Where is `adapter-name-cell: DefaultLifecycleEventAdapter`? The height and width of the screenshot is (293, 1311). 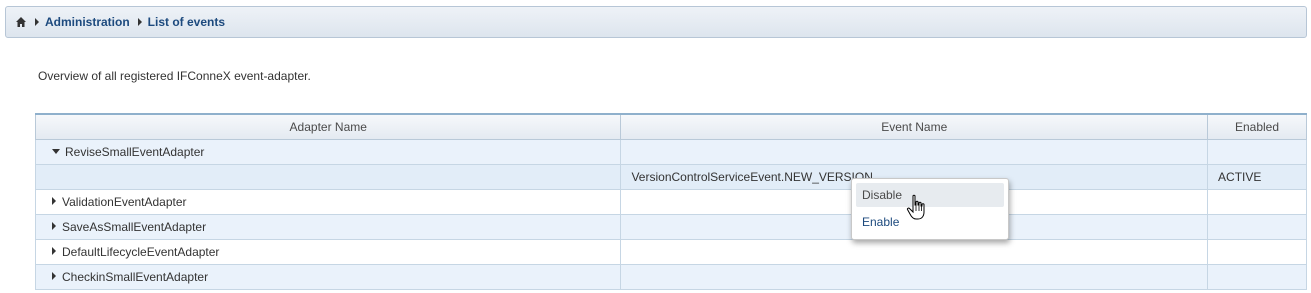 adapter-name-cell: DefaultLifecycleEventAdapter is located at coordinates (328, 251).